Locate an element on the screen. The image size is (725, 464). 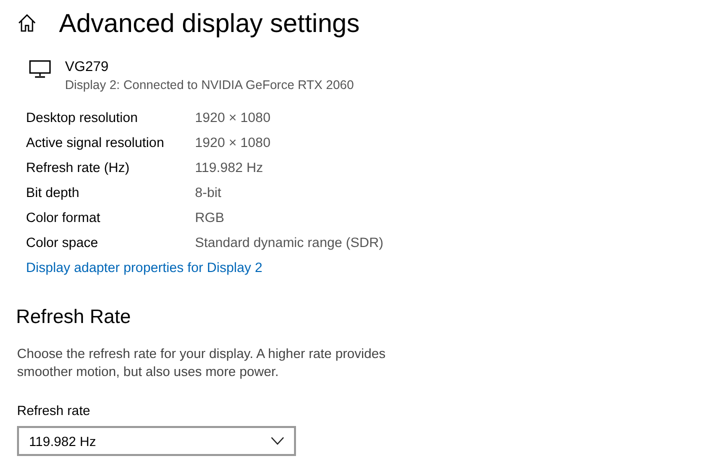
display-name: VG279 is located at coordinates (87, 66).